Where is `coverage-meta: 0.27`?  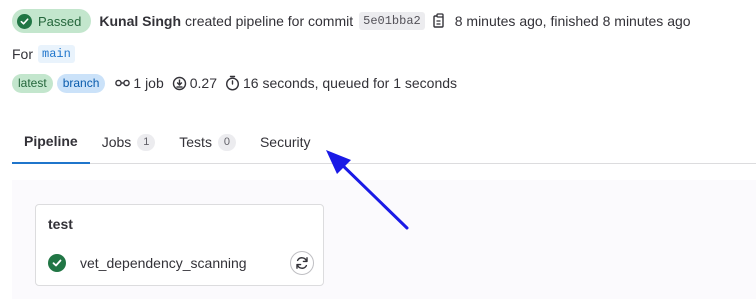
coverage-meta: 0.27 is located at coordinates (194, 83).